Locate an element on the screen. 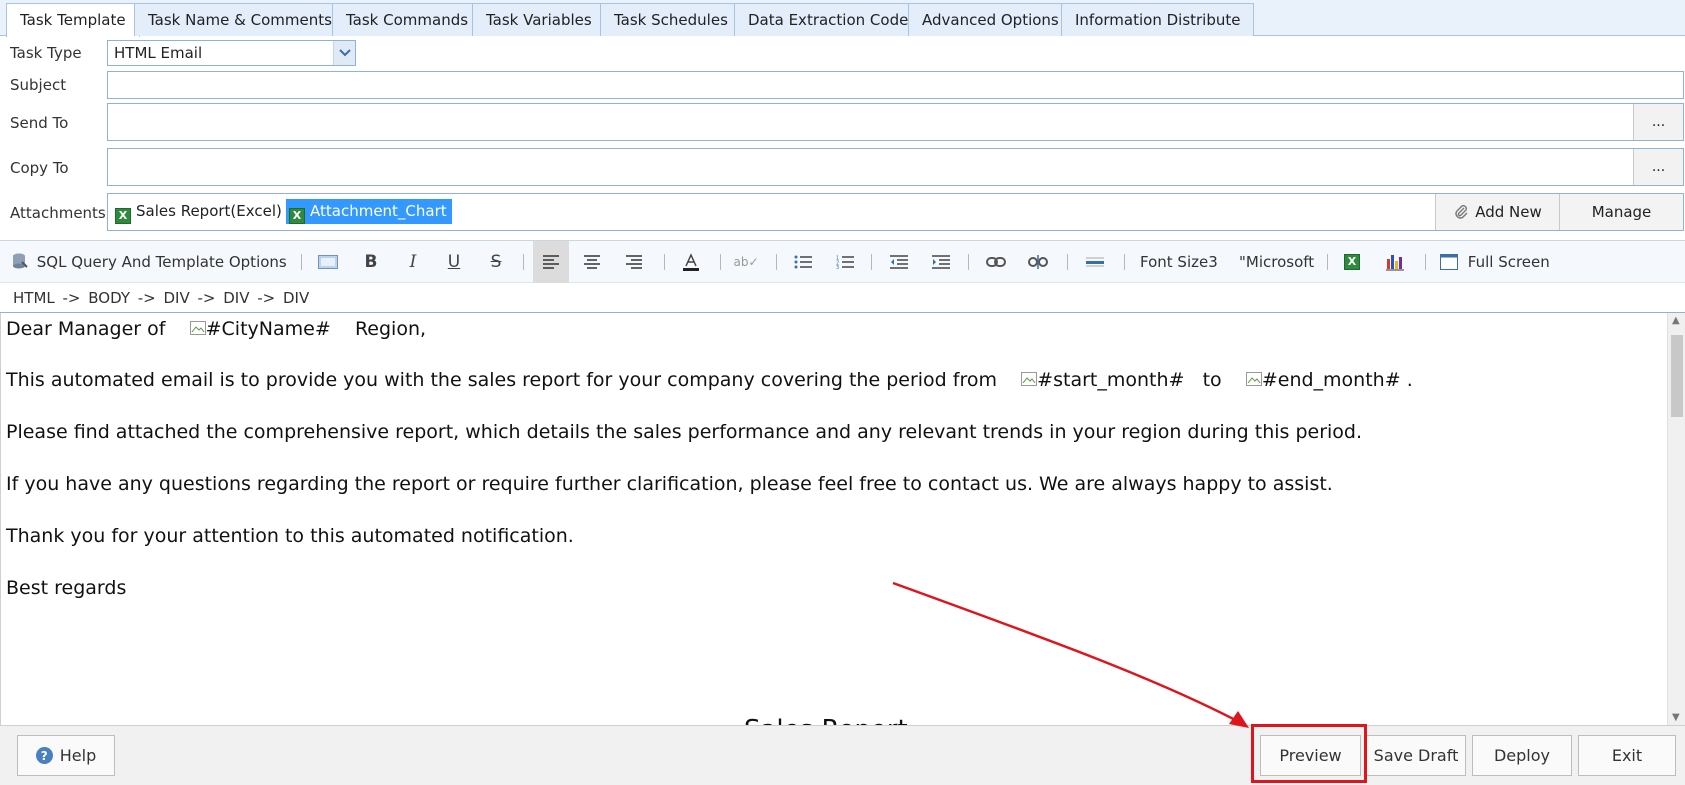 This screenshot has height=785, width=1685. tab-data-extraction-code: Data Extraction Code is located at coordinates (828, 19).